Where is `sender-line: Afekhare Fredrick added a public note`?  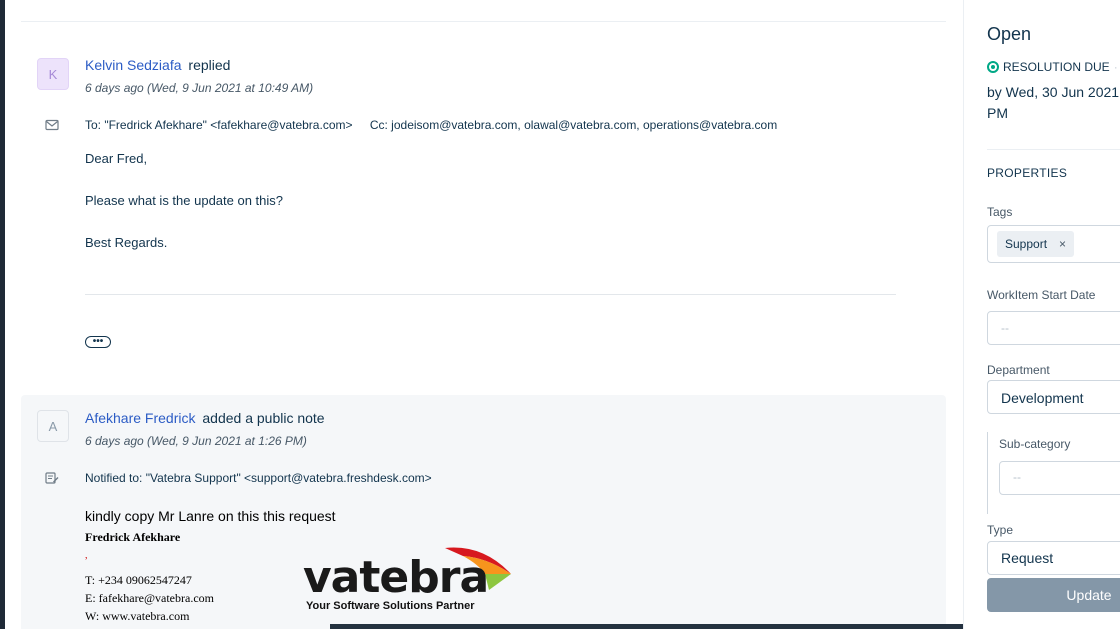
sender-line: Afekhare Fredrick added a public note is located at coordinates (205, 418).